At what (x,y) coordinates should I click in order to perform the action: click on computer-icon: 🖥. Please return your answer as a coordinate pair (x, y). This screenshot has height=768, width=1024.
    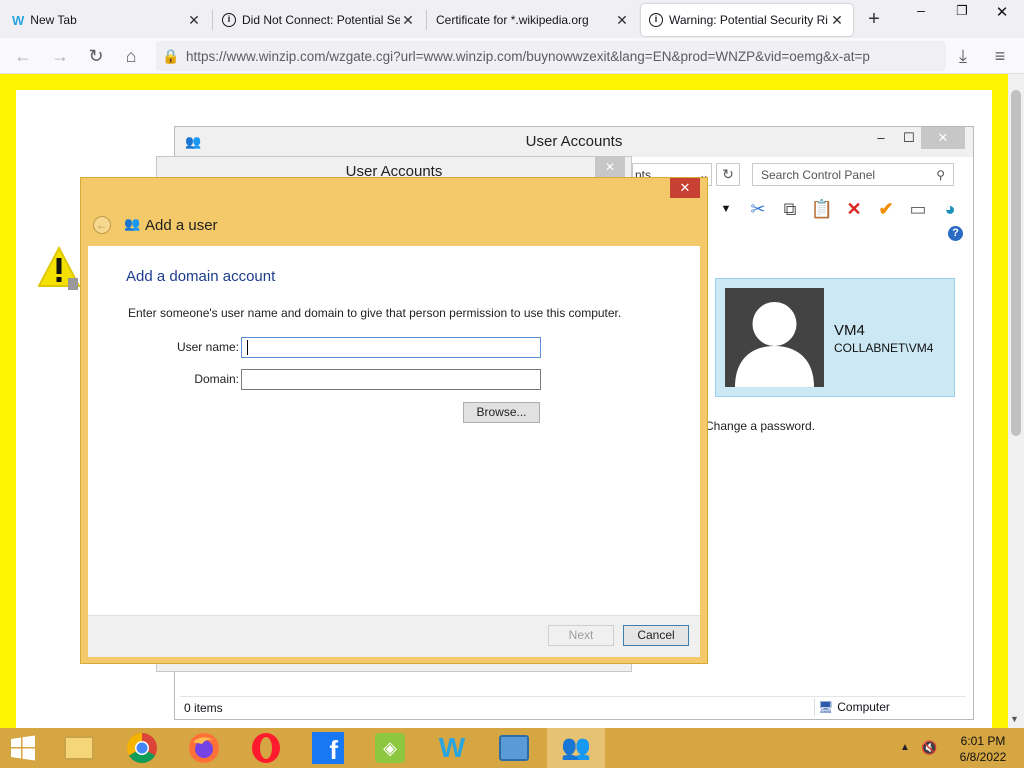
    Looking at the image, I should click on (826, 707).